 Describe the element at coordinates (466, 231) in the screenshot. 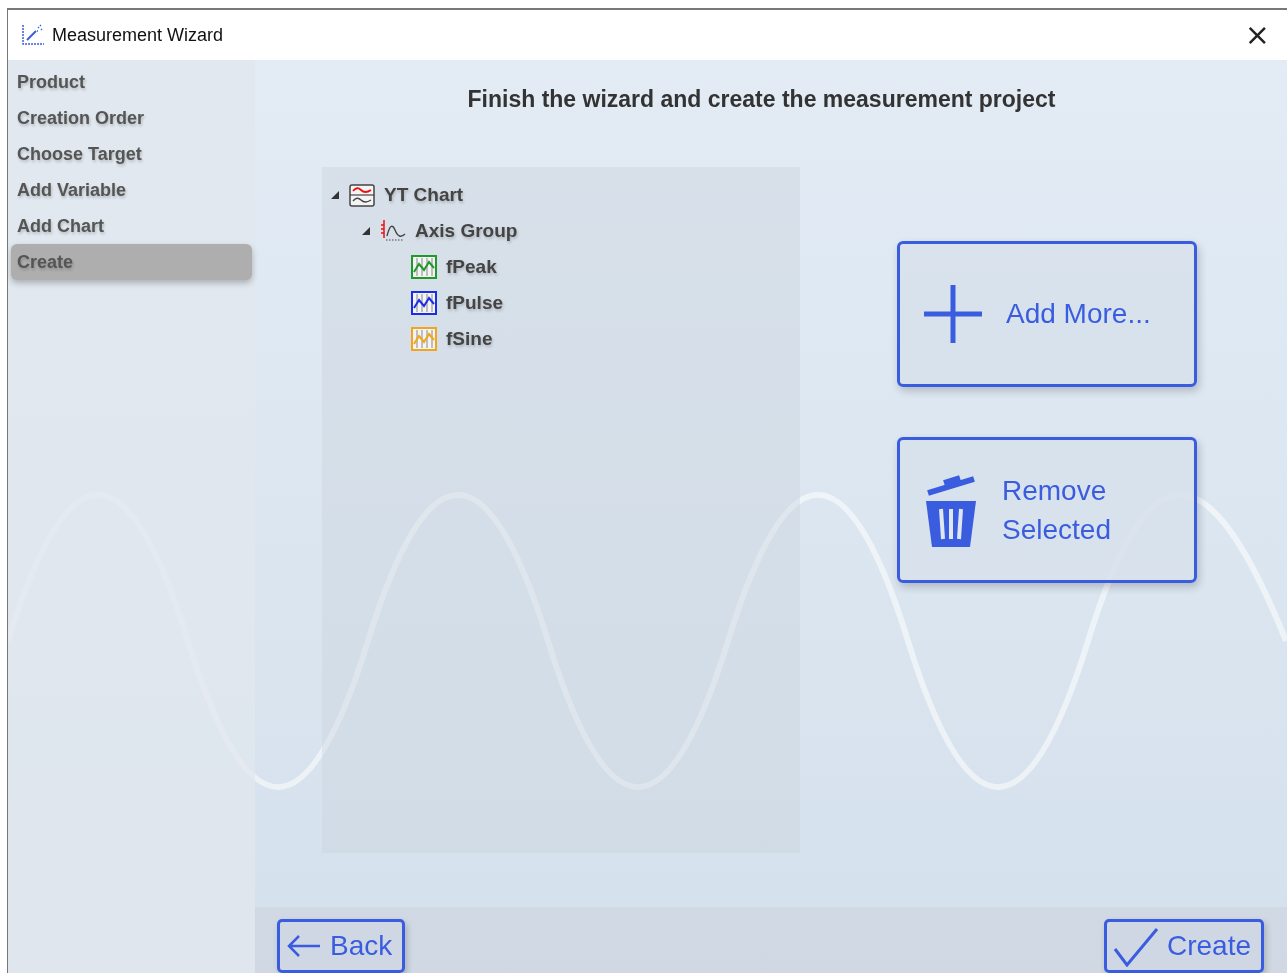

I see `tree-item: Axis Group` at that location.